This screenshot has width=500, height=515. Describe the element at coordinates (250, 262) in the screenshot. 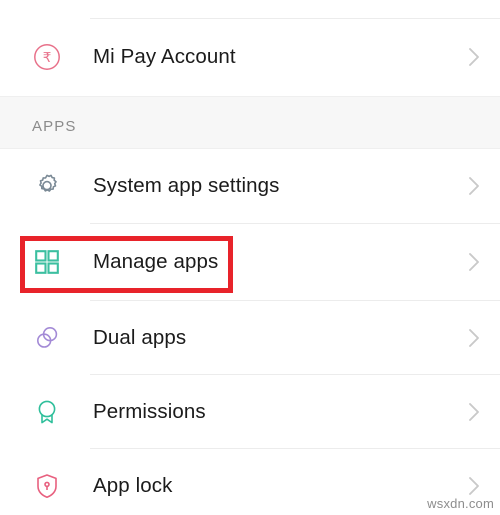

I see `list-item-manage-apps: Manage apps` at that location.